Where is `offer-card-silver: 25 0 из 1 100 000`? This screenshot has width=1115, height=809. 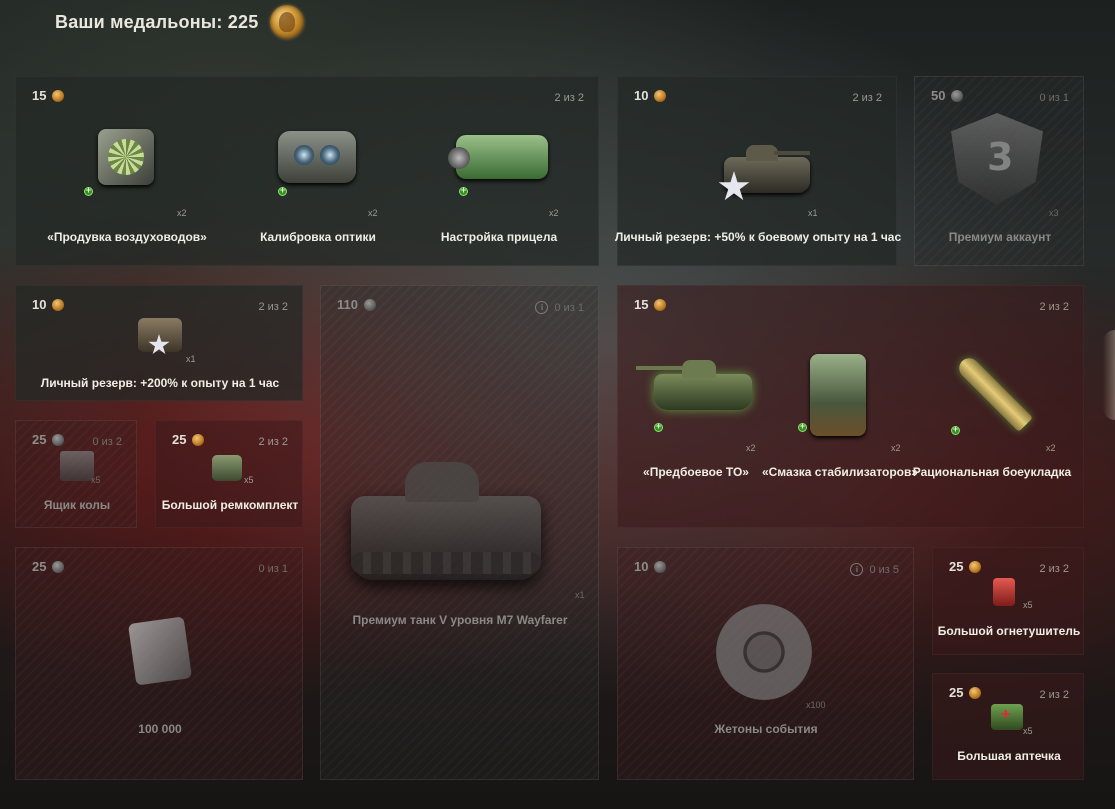
offer-card-silver: 25 0 из 1 100 000 is located at coordinates (159, 663).